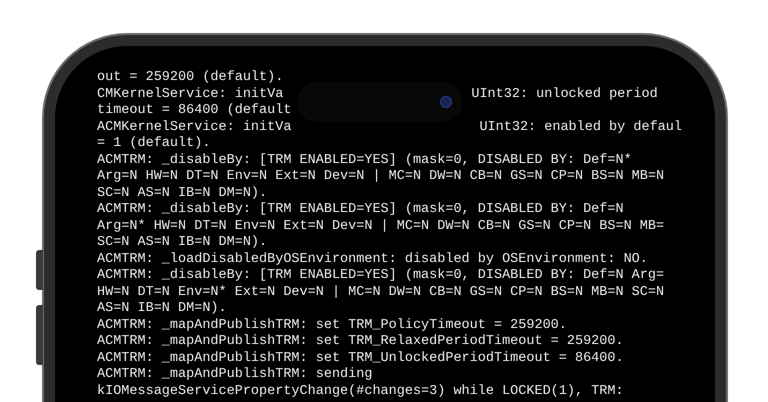  I want to click on log-line: kIOMessageServicePropertyChange(#changes=3) while LOCKED(1), TRM:, so click(360, 392).